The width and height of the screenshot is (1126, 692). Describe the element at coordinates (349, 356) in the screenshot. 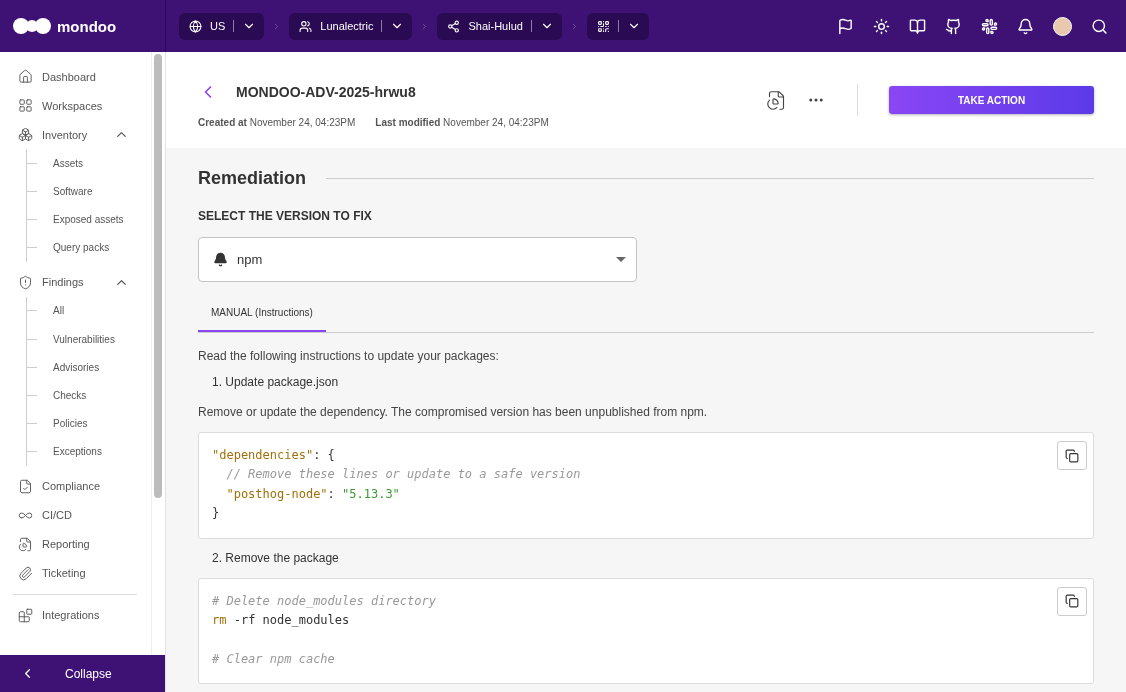

I see `intro-text: Read the following instructions to update your packages:` at that location.